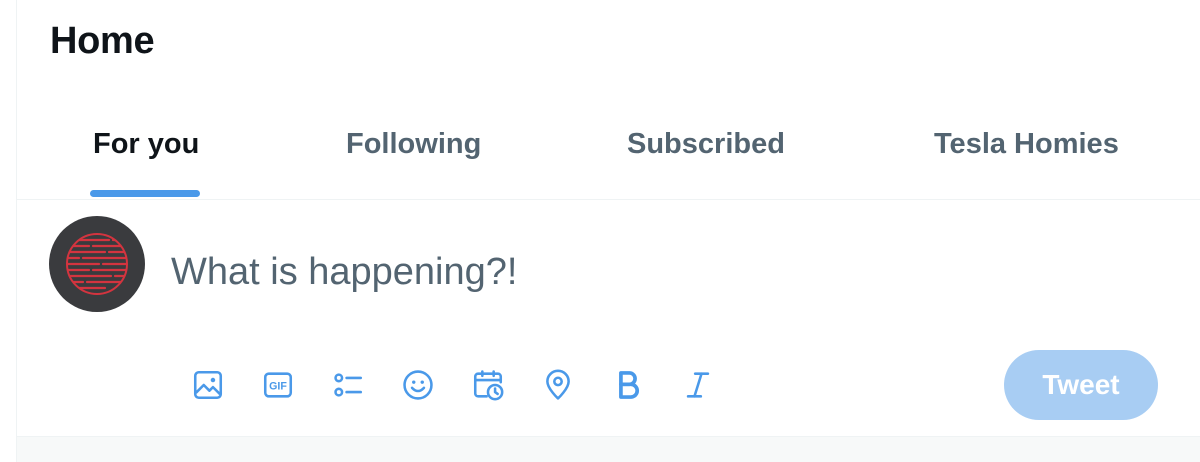 The height and width of the screenshot is (462, 1200). I want to click on bold-icon, so click(628, 385).